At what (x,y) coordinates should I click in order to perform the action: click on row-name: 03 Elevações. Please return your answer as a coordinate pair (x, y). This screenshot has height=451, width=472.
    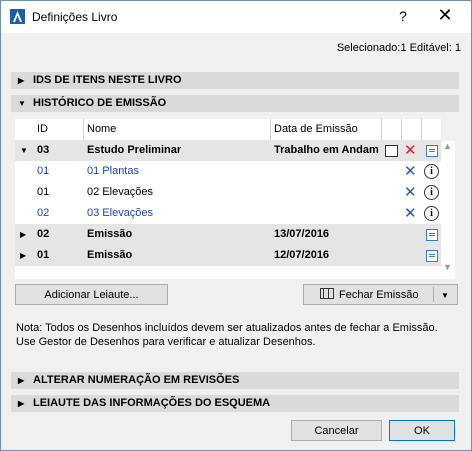
    Looking at the image, I should click on (120, 213).